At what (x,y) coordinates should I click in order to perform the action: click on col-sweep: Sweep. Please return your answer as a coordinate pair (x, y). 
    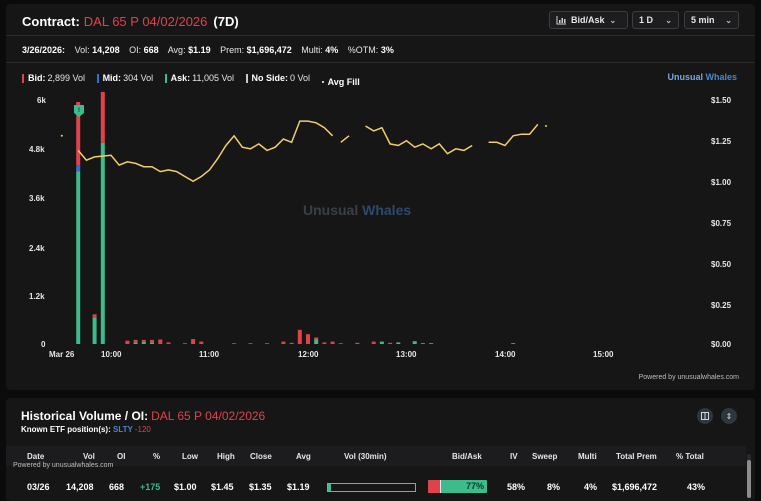
    Looking at the image, I should click on (544, 456).